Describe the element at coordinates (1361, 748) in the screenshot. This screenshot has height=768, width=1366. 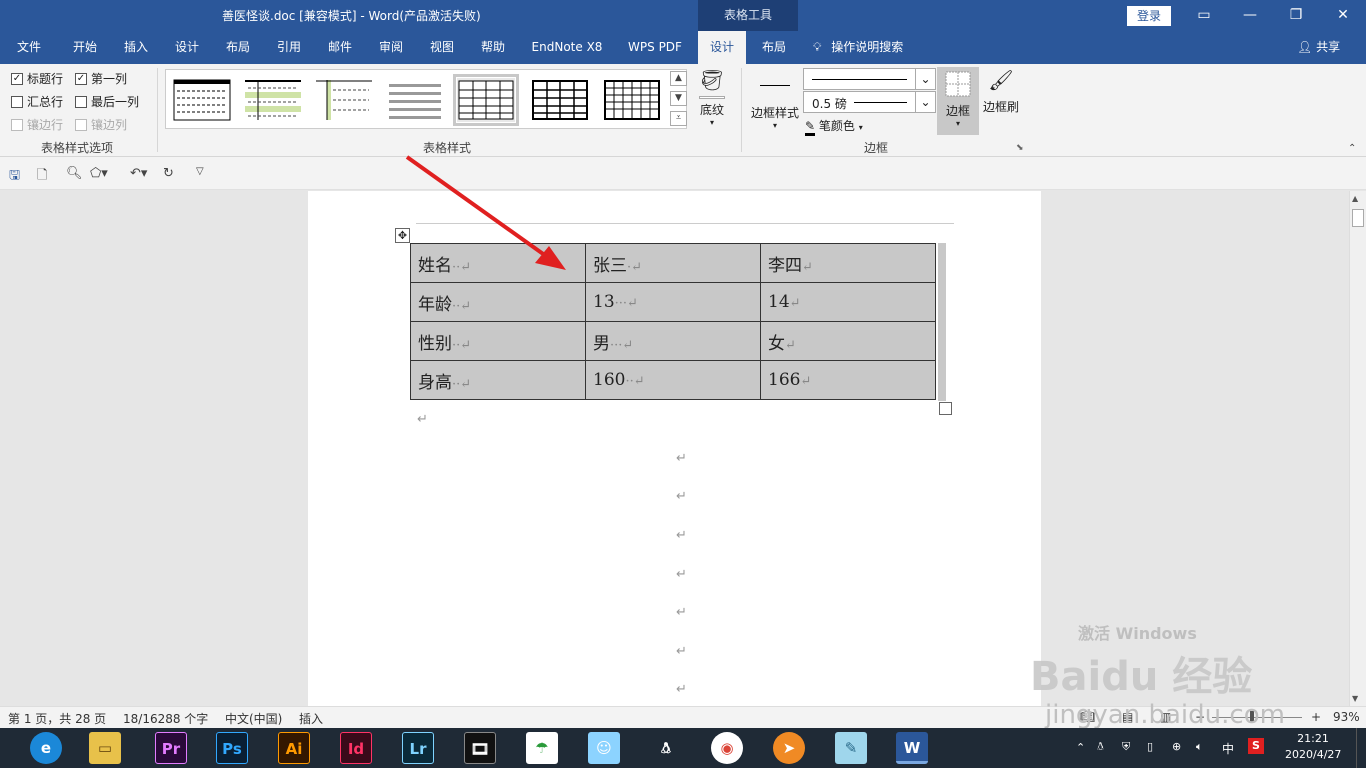
I see `show-desktop-button` at that location.